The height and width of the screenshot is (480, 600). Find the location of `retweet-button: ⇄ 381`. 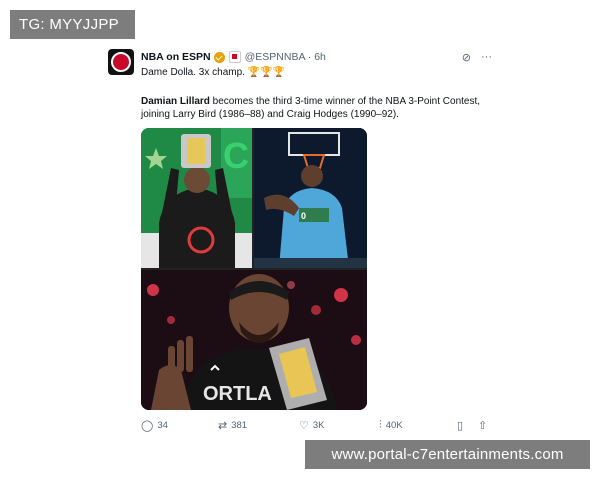

retweet-button: ⇄ 381 is located at coordinates (232, 425).